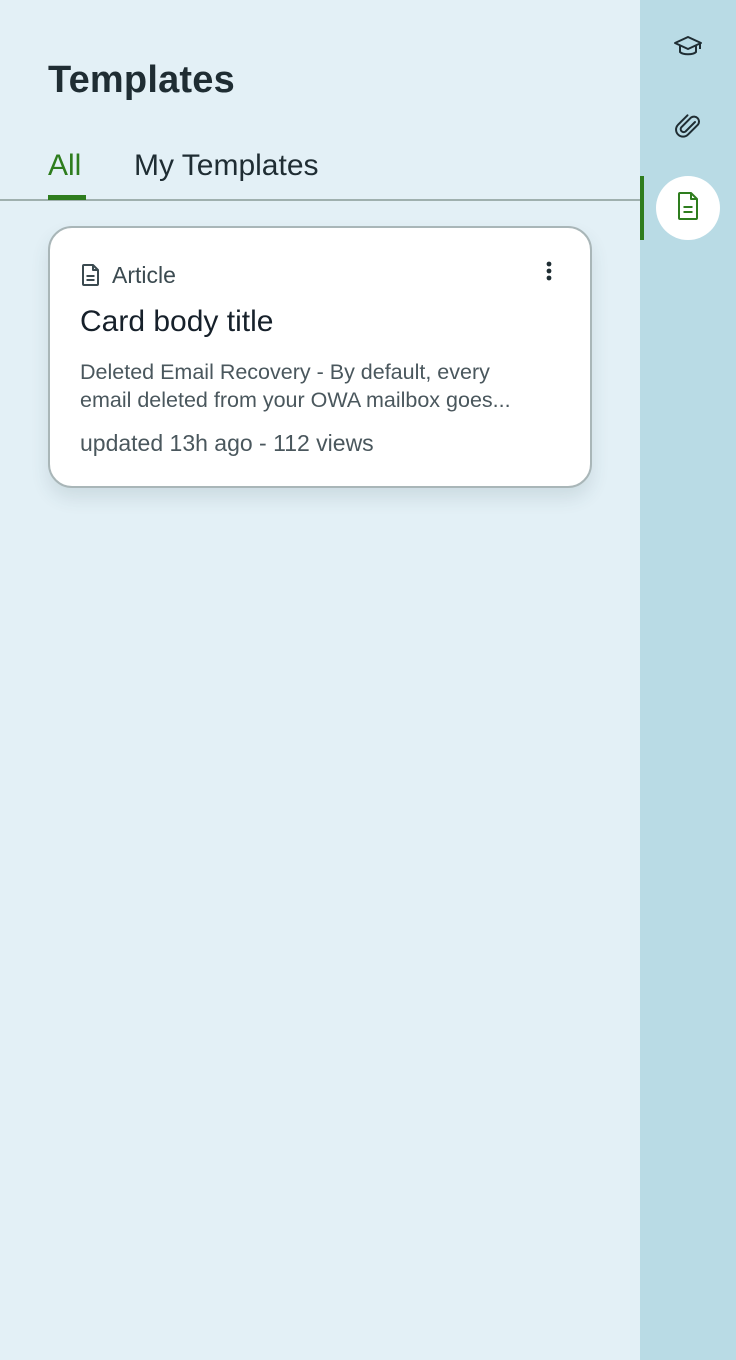  I want to click on sidebar-active-indicator, so click(642, 208).